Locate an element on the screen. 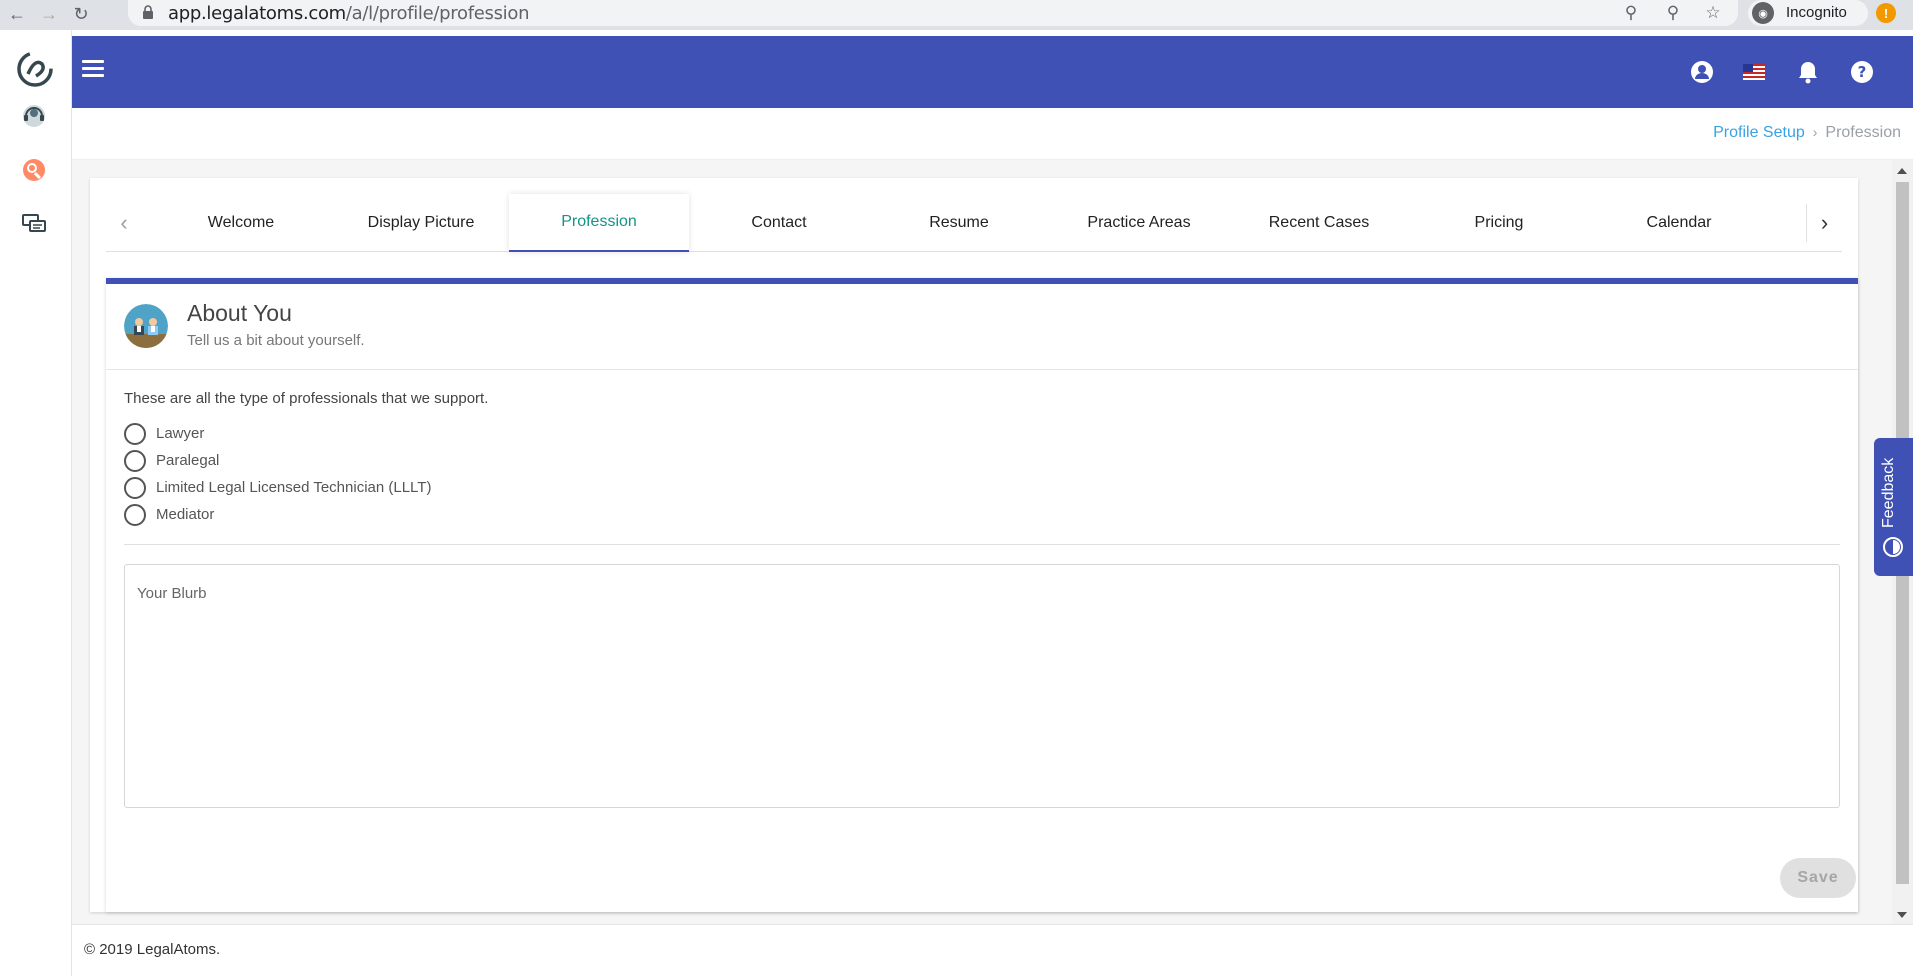 The image size is (1913, 976). page-footer: © 2019 LegalAtoms. is located at coordinates (992, 950).